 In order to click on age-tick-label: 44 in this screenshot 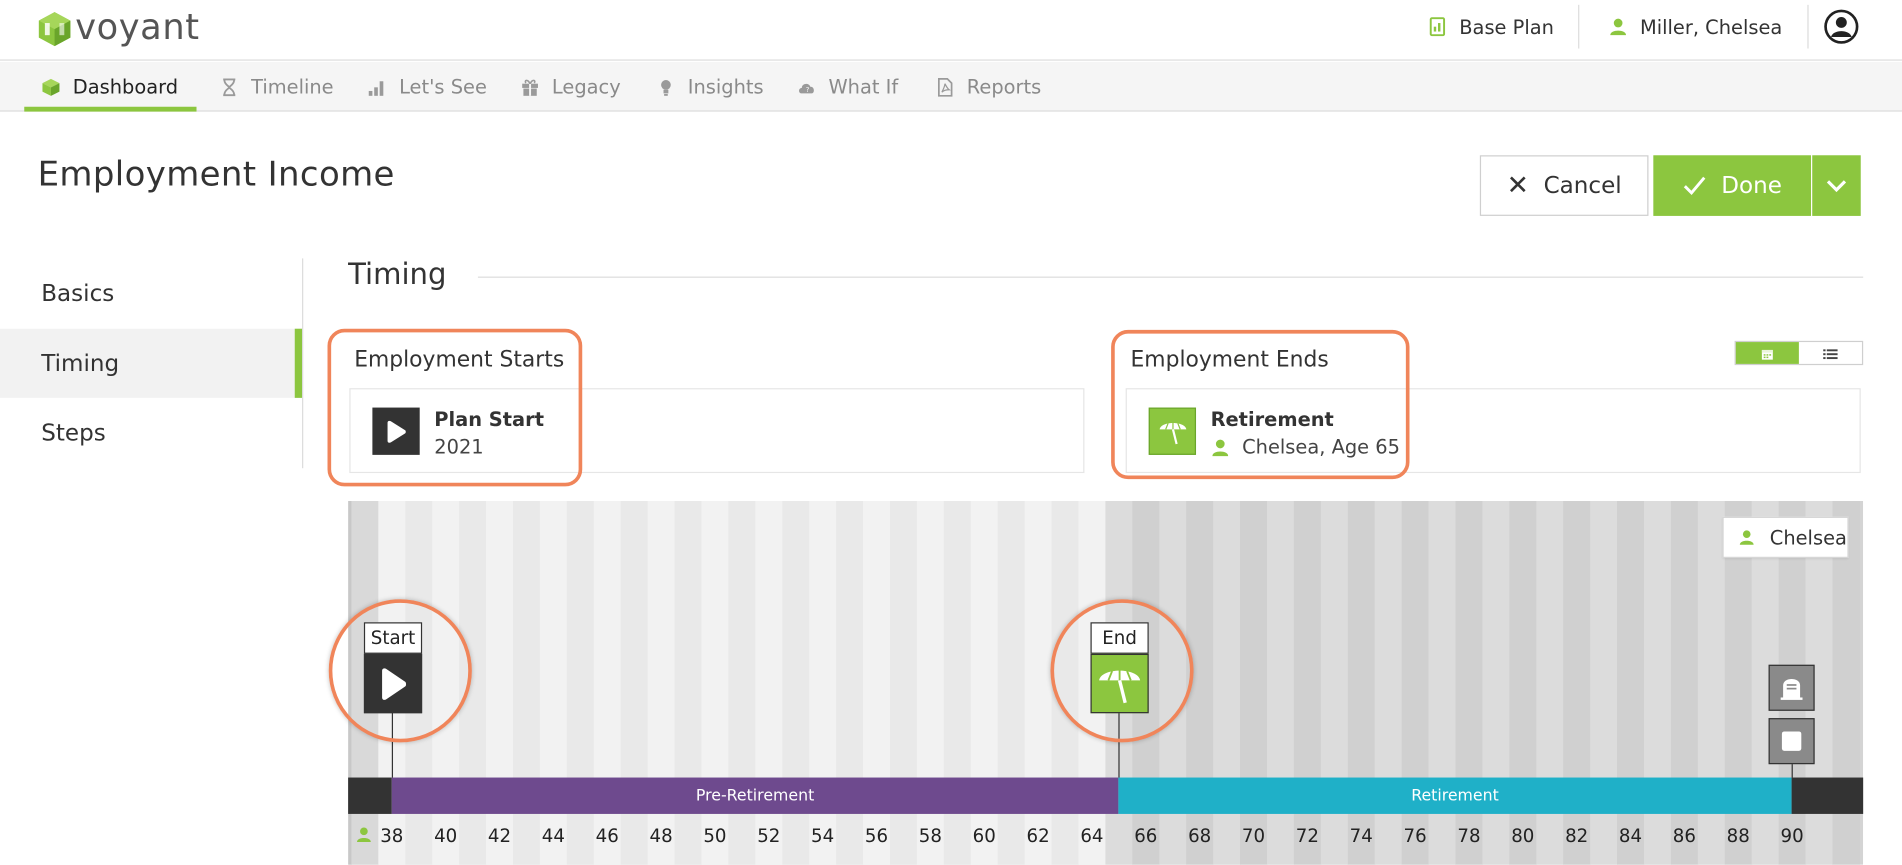, I will do `click(553, 835)`.